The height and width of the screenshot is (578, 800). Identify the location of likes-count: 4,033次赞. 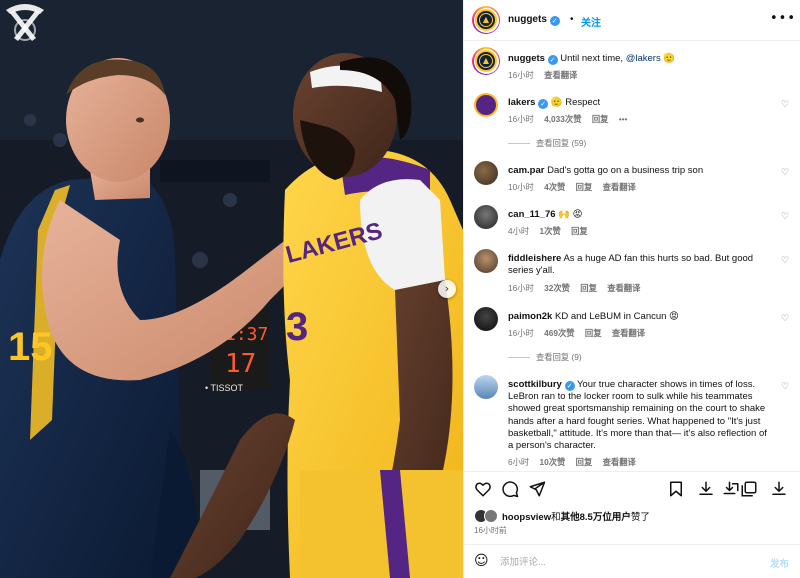
(562, 119).